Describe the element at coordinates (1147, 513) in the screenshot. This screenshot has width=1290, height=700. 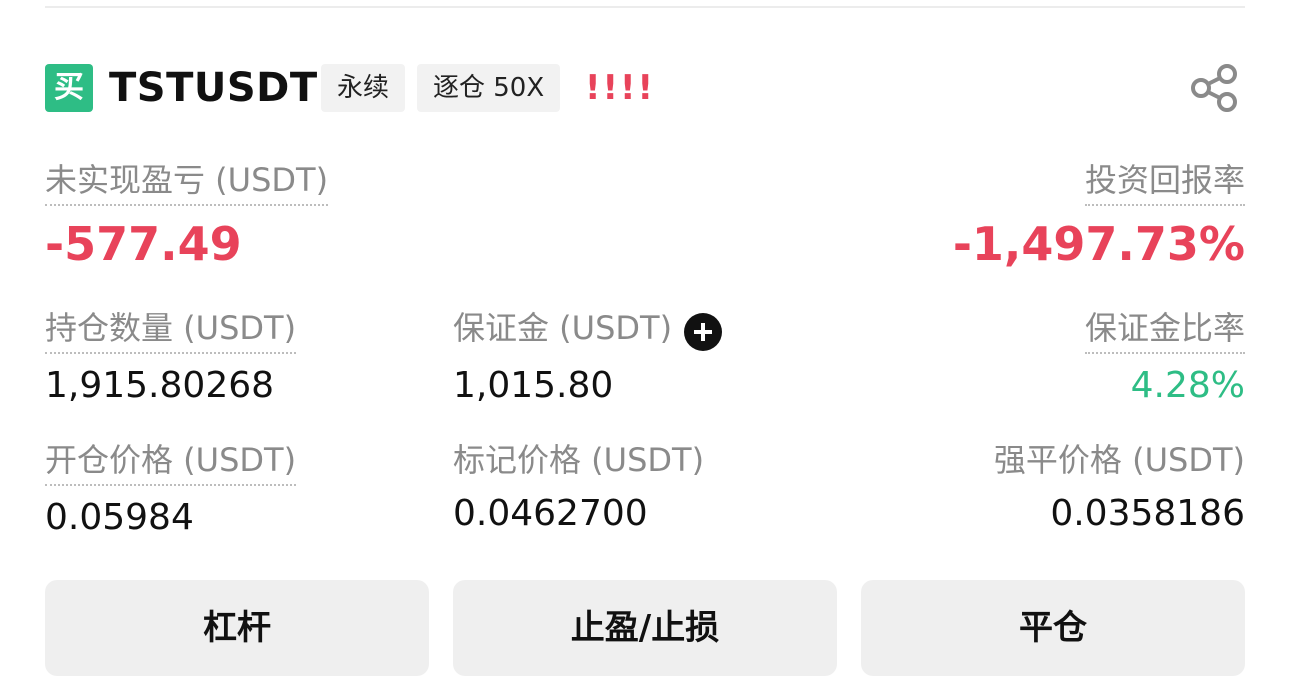
I see `liquidation-price-value: 0.0358186` at that location.